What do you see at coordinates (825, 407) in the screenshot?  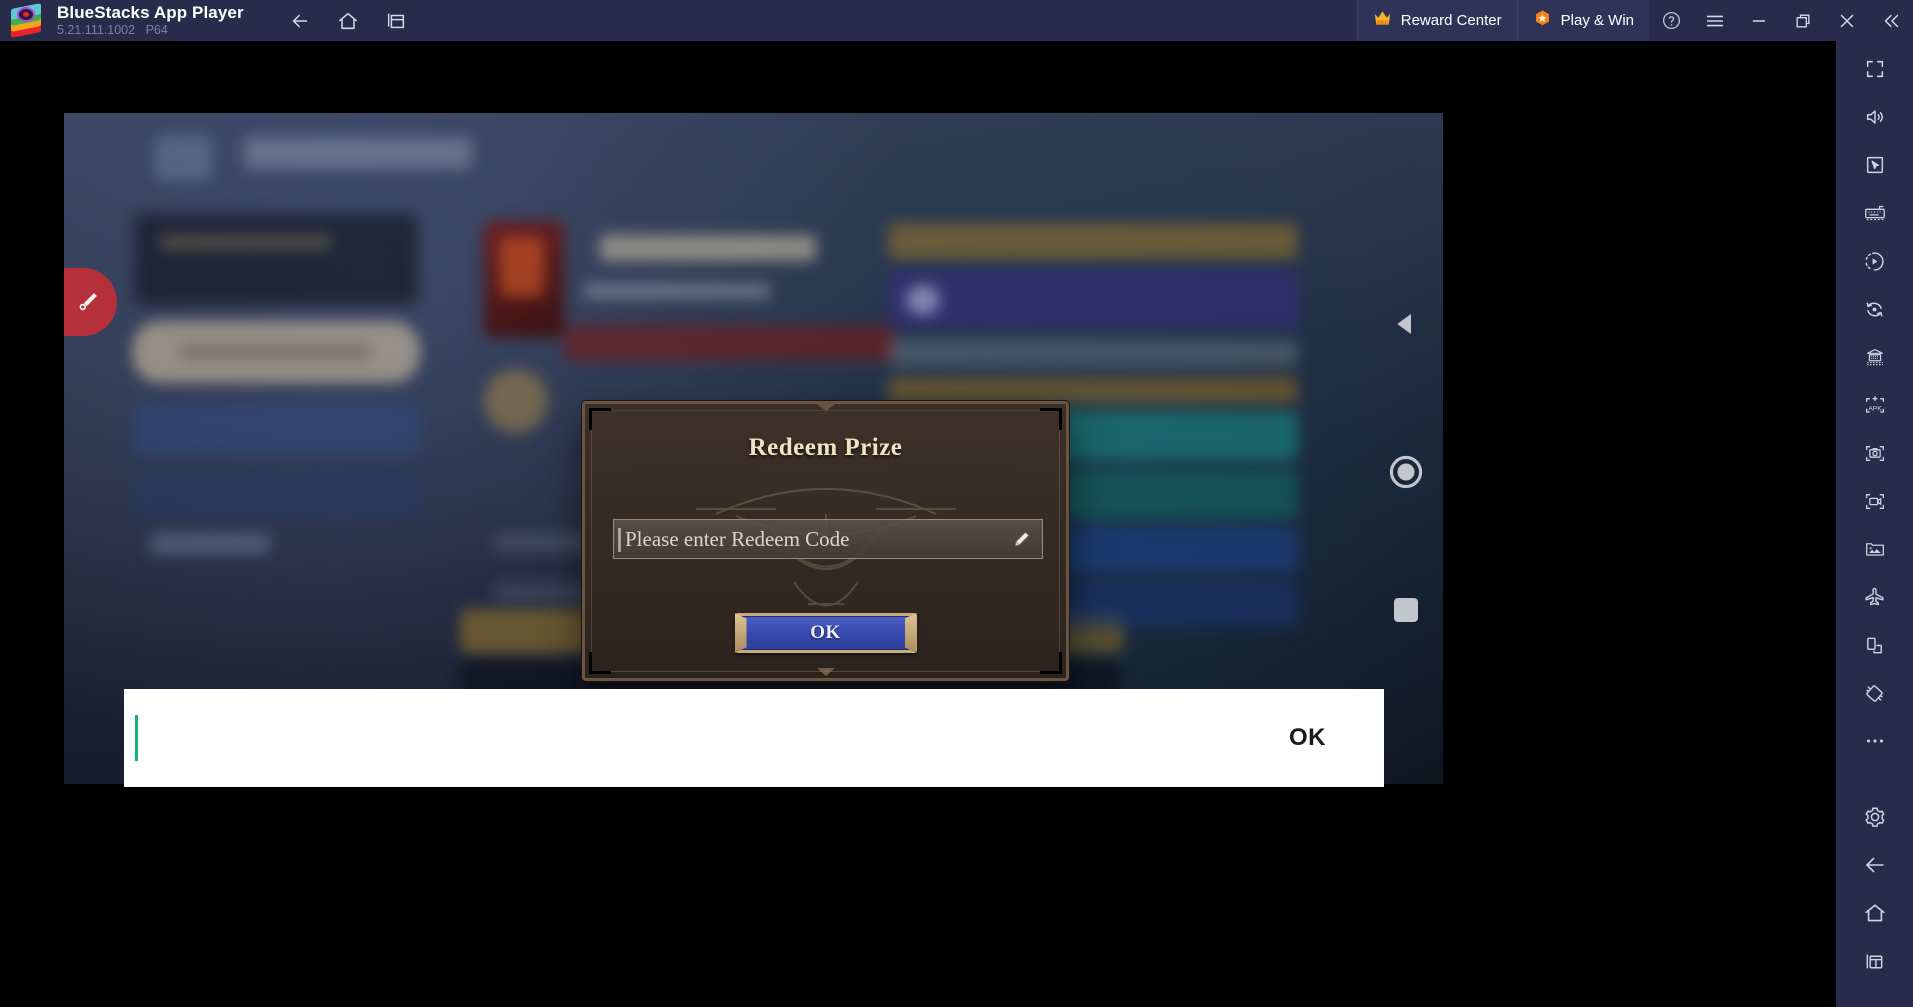 I see `dialog-top-notch` at bounding box center [825, 407].